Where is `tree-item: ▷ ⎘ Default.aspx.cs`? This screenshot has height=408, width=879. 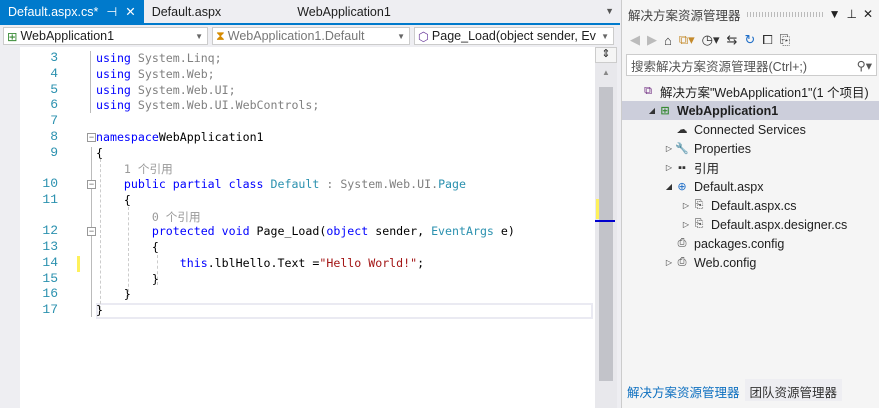
tree-item: ▷ ⎘ Default.aspx.cs is located at coordinates (750, 205).